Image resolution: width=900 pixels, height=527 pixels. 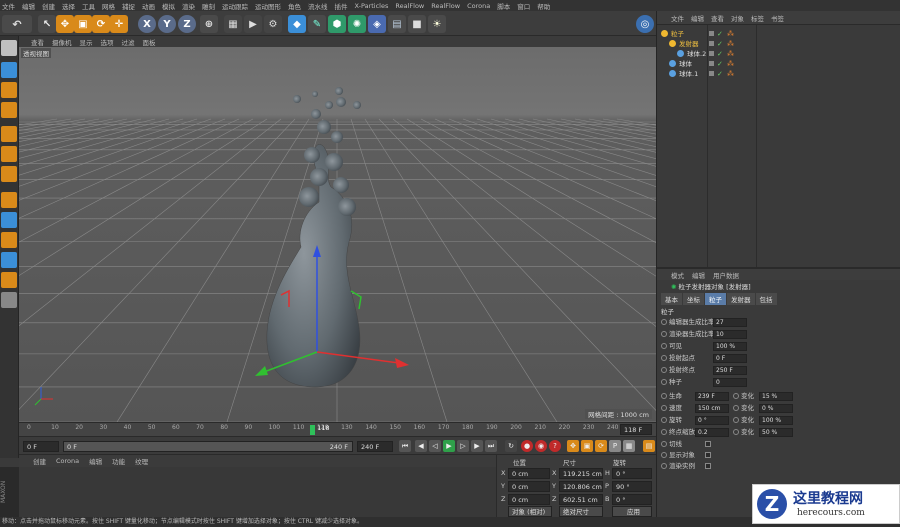 I want to click on material-menu-item: 创建, so click(x=39, y=461).